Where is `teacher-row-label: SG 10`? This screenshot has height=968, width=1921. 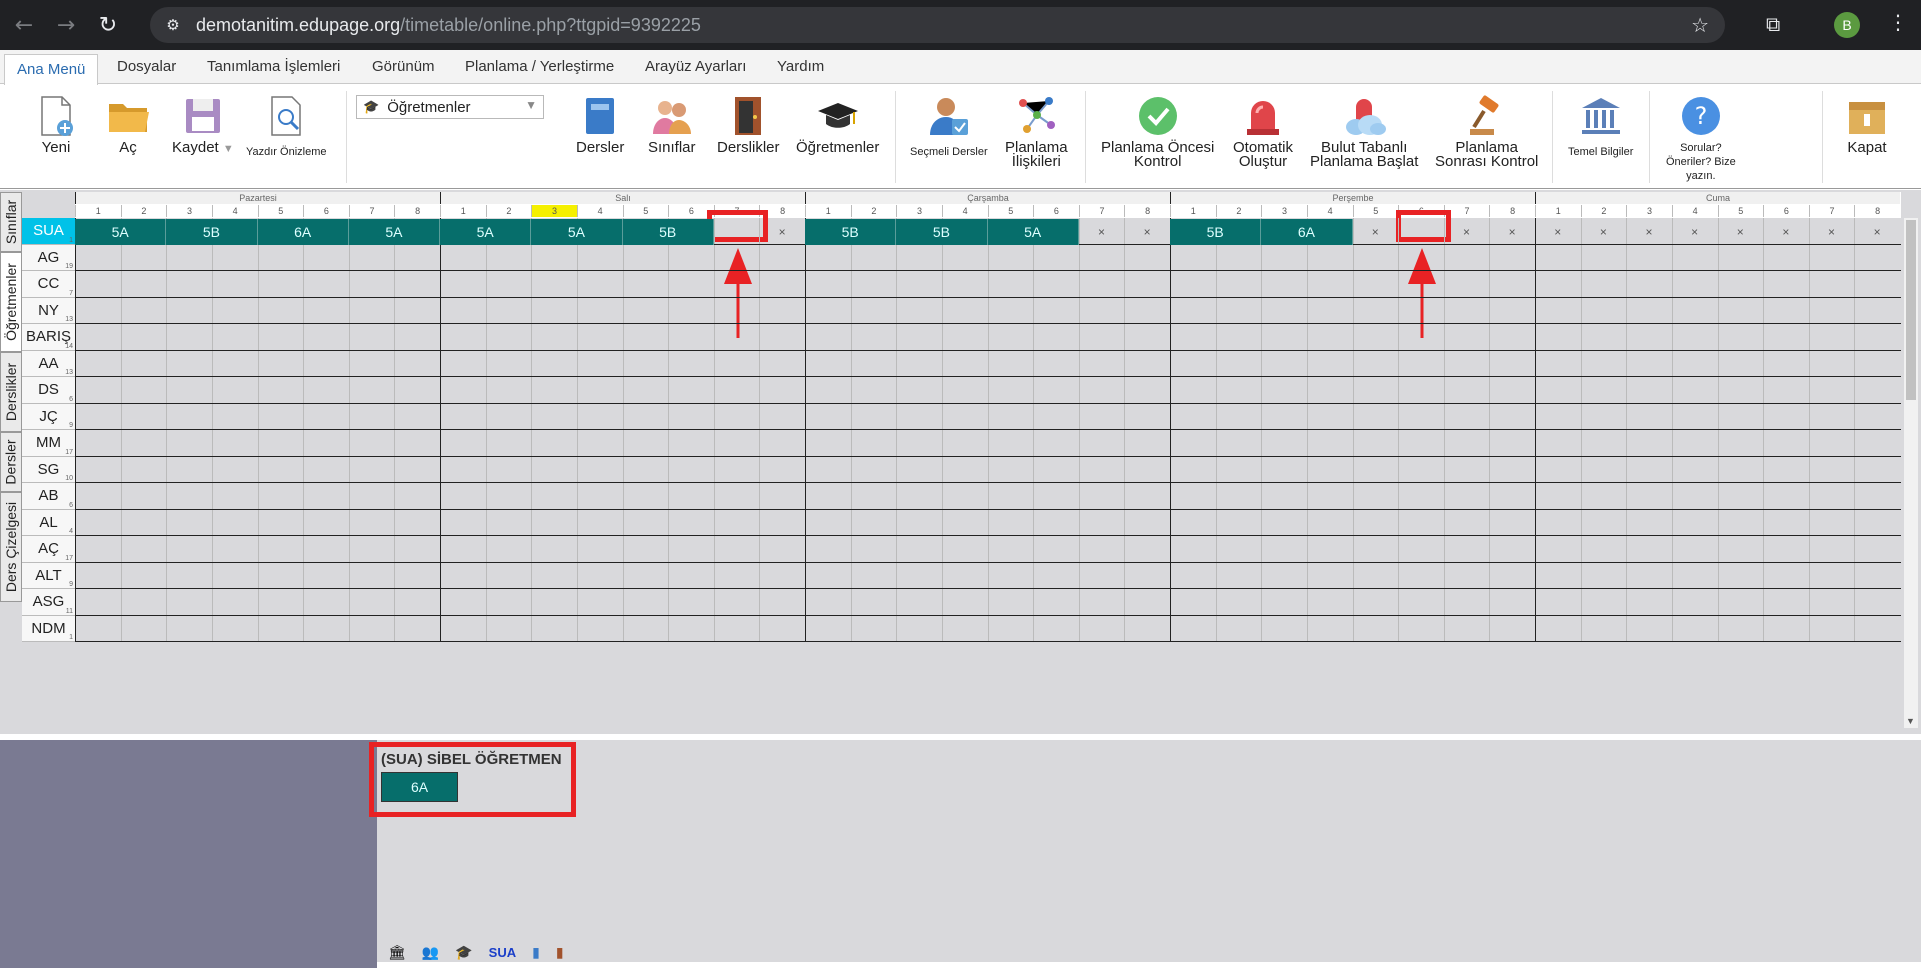
teacher-row-label: SG 10 is located at coordinates (48, 469).